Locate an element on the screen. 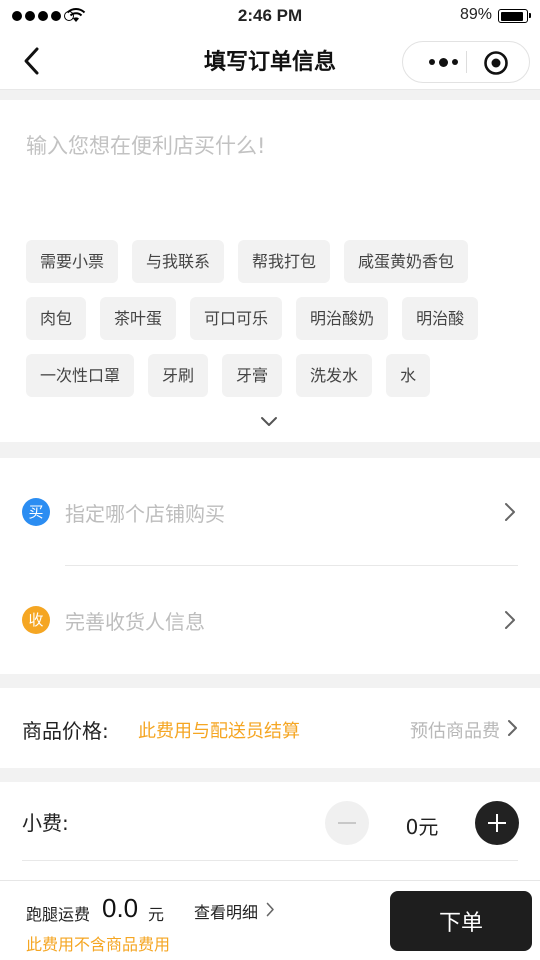 Image resolution: width=540 pixels, height=960 pixels. bottom-bar: 跑腿运费 0.0 元 此费用不含商品费用 查看明细 下单 is located at coordinates (270, 920).